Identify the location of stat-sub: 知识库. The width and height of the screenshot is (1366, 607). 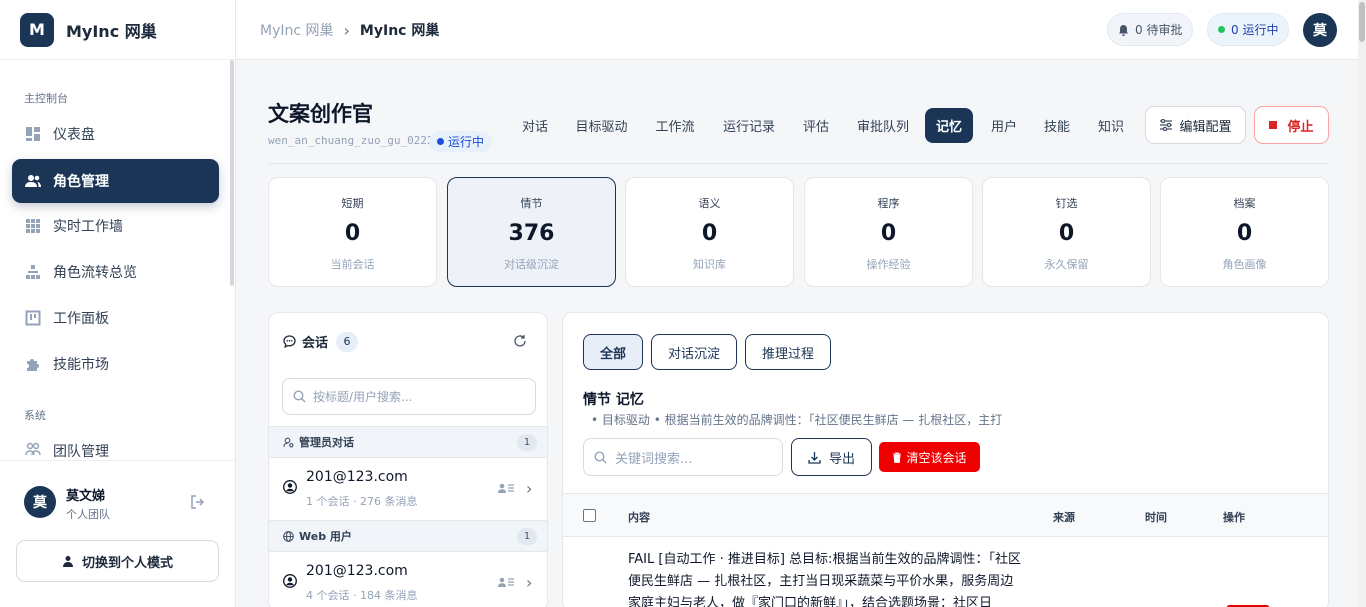
(709, 264).